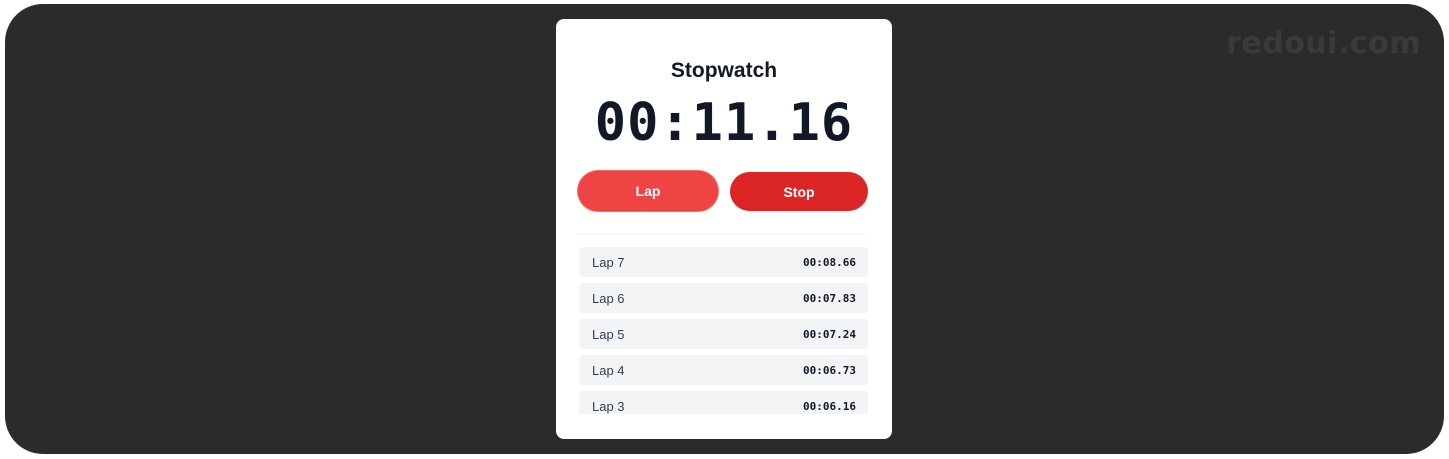 The height and width of the screenshot is (459, 1449). Describe the element at coordinates (723, 262) in the screenshot. I see `lap-row: Lap 7 00:08.66` at that location.